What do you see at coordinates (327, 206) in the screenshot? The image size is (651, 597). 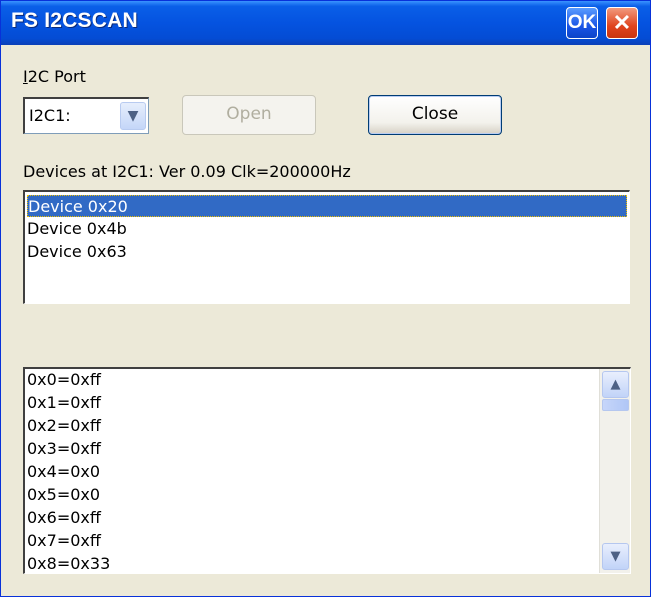 I see `list-item: Device 0x20` at bounding box center [327, 206].